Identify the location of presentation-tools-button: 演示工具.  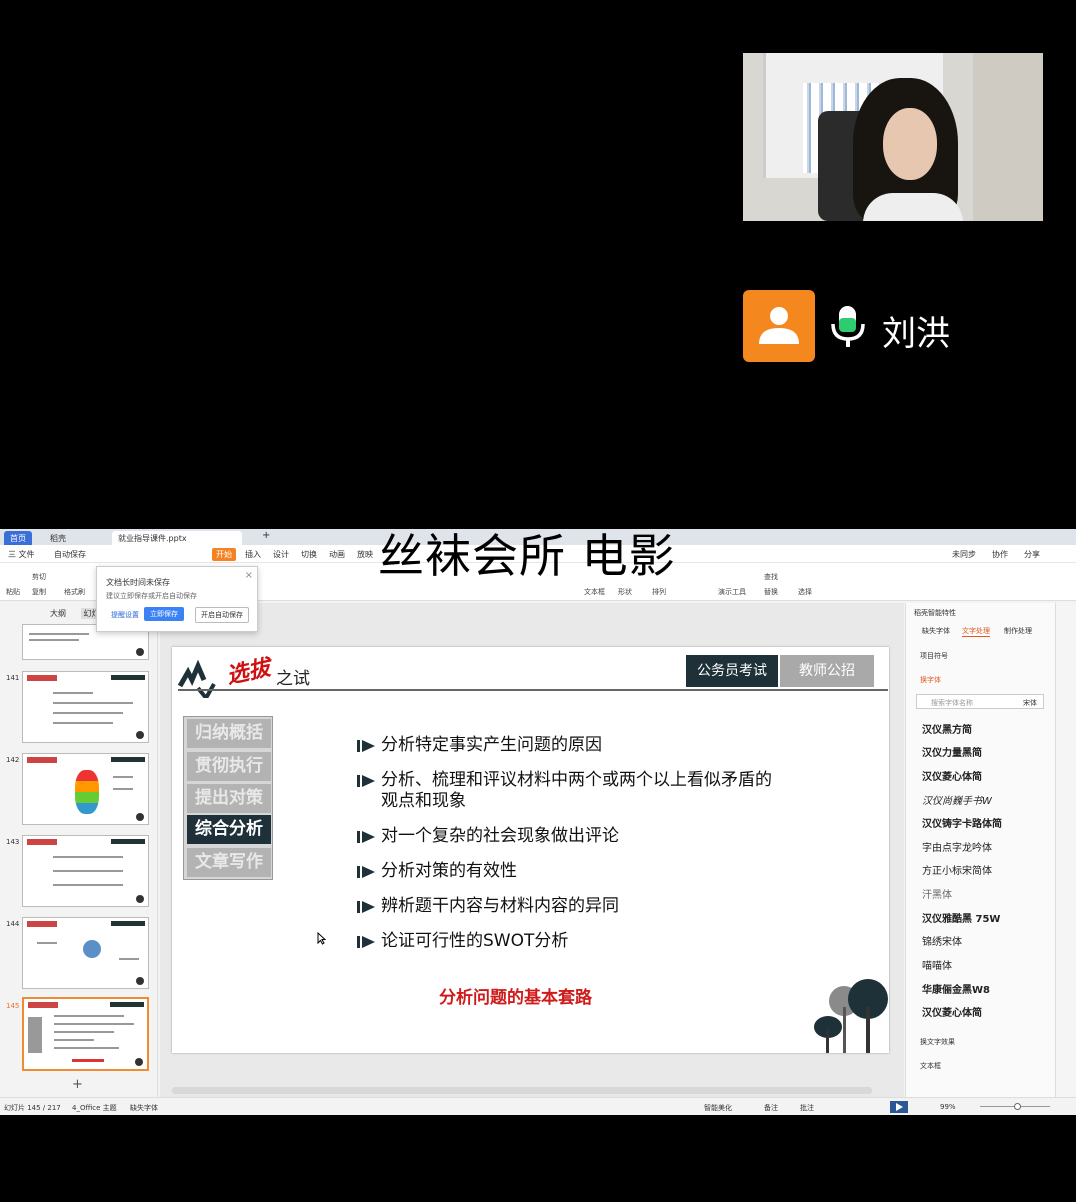
(732, 592).